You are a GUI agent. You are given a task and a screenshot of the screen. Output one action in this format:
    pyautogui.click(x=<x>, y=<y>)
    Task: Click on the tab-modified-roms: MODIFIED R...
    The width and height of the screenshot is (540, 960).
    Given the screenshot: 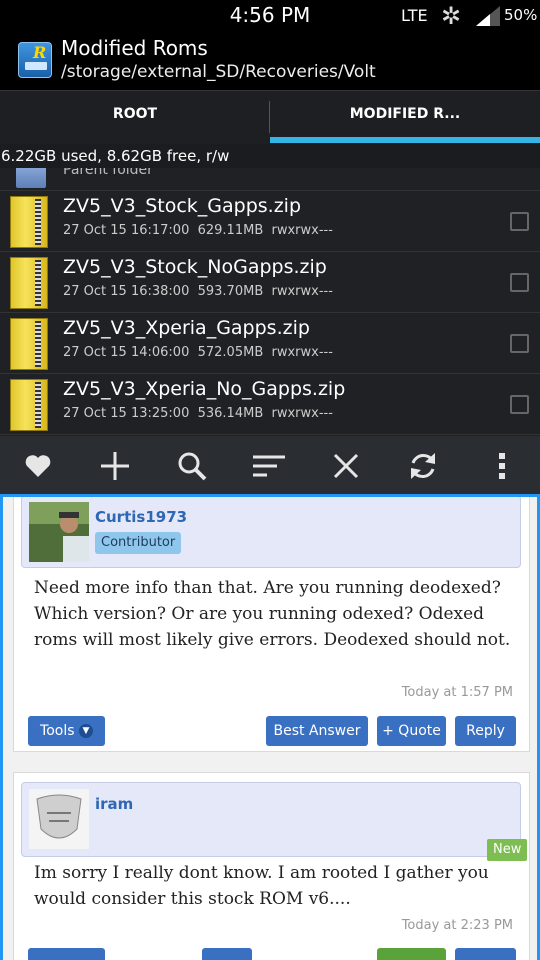 What is the action you would take?
    pyautogui.click(x=405, y=116)
    